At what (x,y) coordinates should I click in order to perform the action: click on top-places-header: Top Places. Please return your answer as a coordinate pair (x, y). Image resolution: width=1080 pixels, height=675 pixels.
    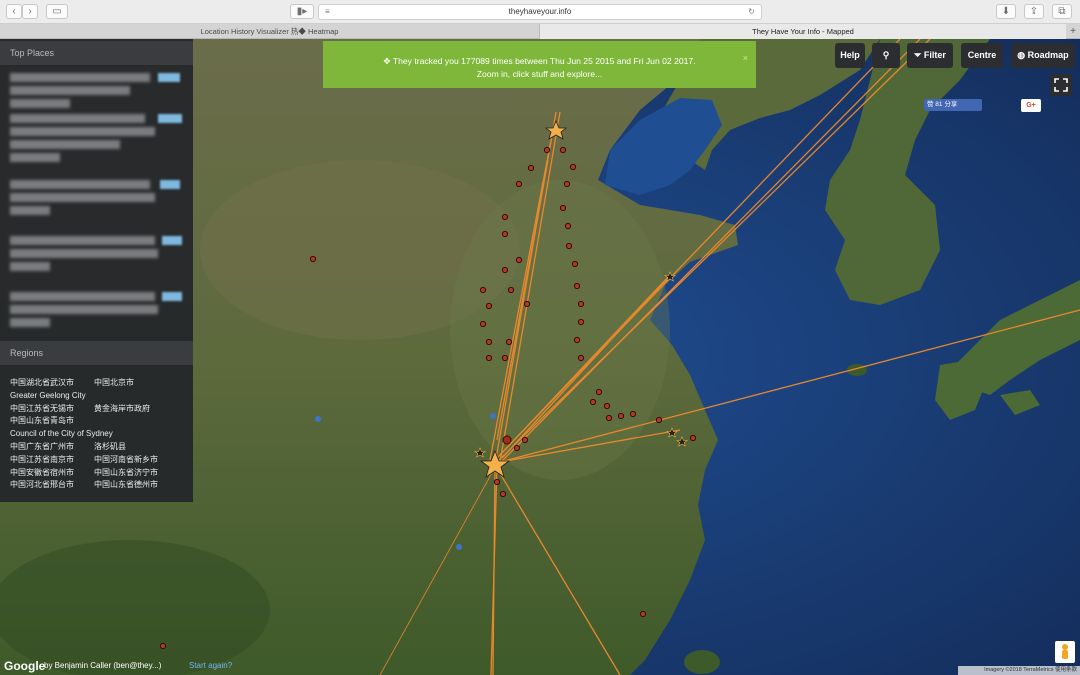
    Looking at the image, I should click on (96, 53).